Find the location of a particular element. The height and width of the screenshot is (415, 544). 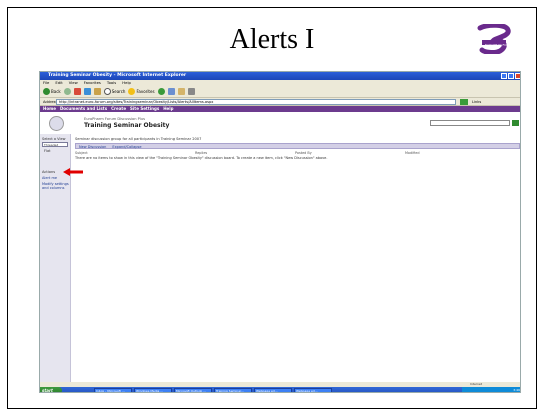

site-title: Training Seminar Obesity is located at coordinates (127, 125).